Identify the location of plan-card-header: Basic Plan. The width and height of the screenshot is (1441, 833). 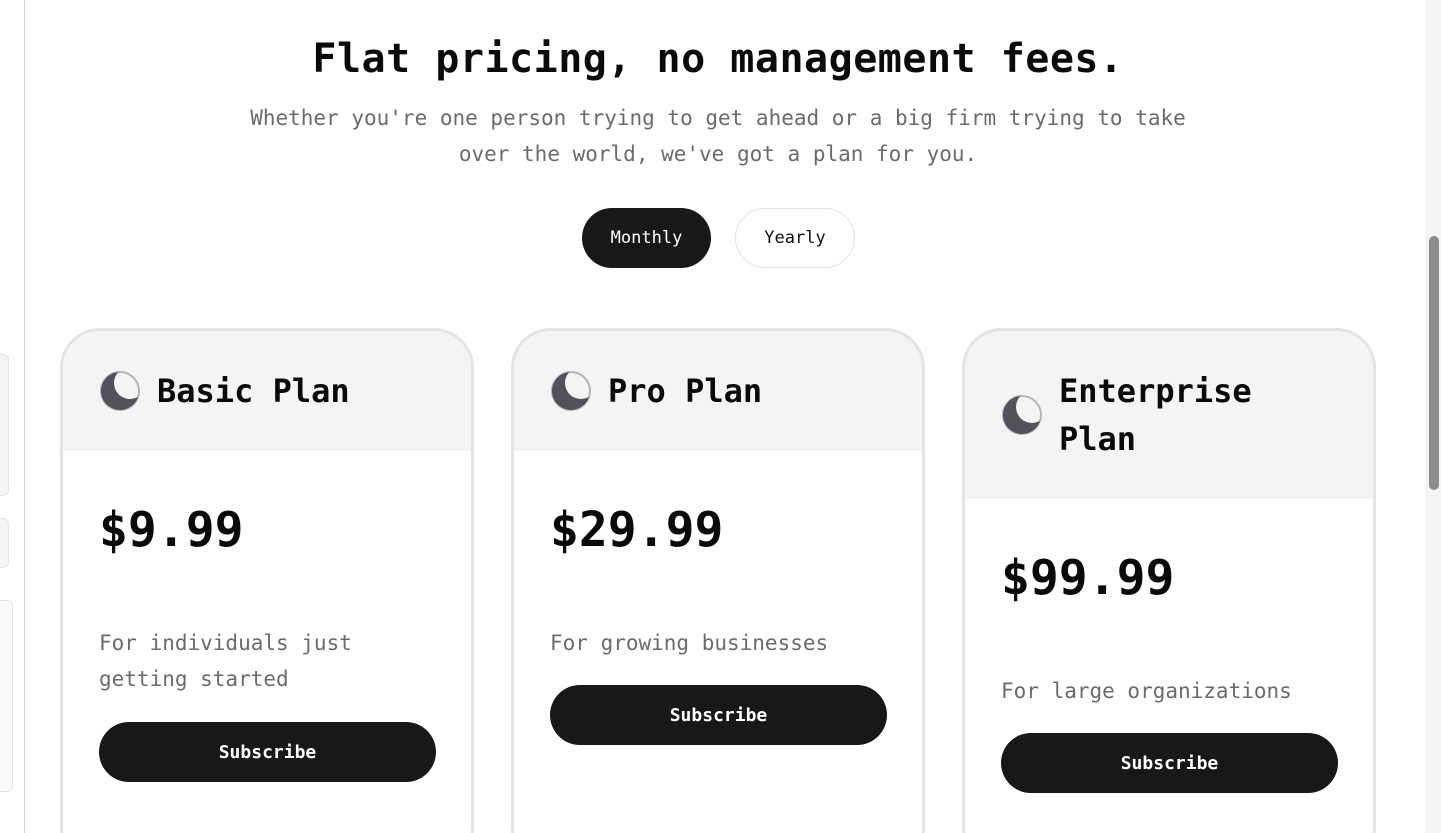
(267, 391).